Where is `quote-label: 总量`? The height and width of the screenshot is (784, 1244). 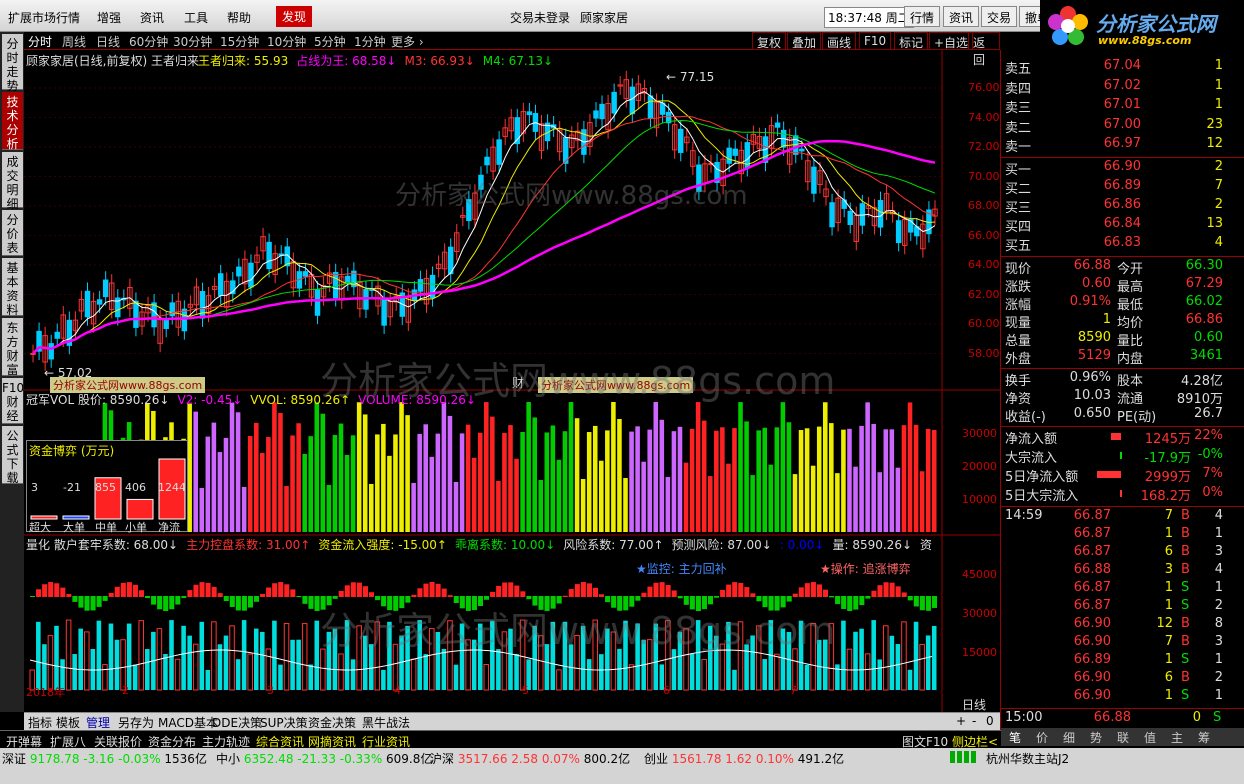
quote-label: 总量 is located at coordinates (1018, 341).